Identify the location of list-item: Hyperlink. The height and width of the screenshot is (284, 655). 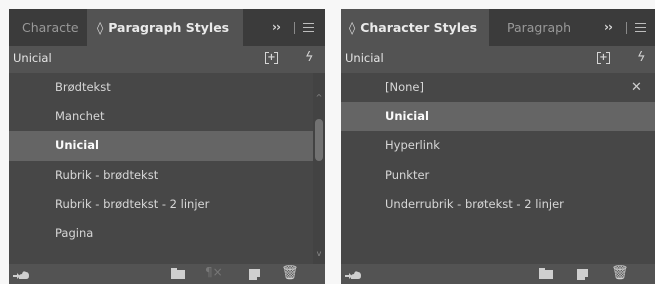
(498, 145).